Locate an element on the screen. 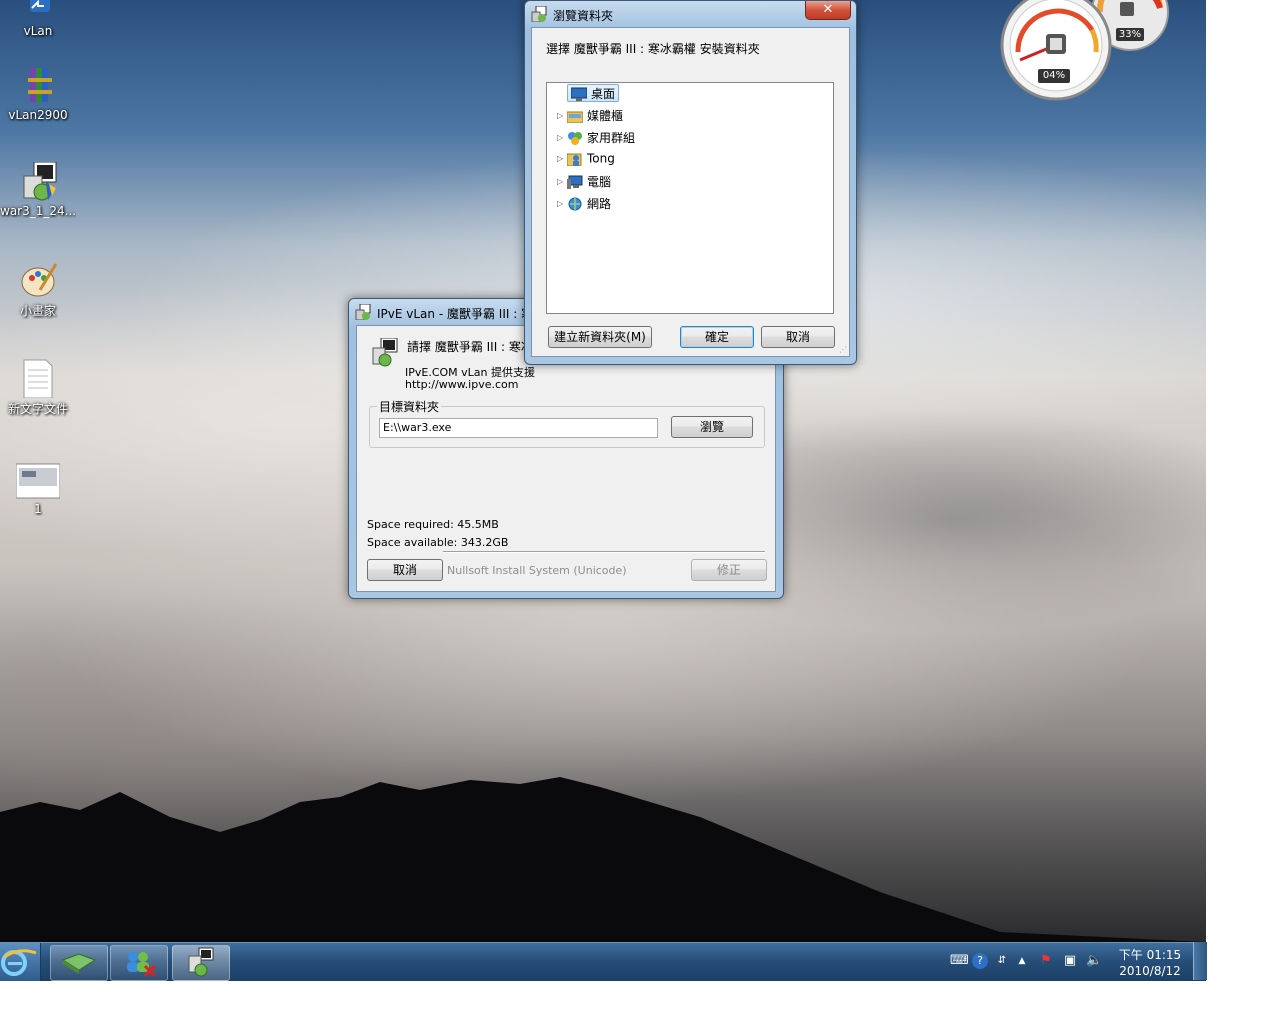 The width and height of the screenshot is (1280, 1024). action-center-flag-icon: ⚑ is located at coordinates (1046, 961).